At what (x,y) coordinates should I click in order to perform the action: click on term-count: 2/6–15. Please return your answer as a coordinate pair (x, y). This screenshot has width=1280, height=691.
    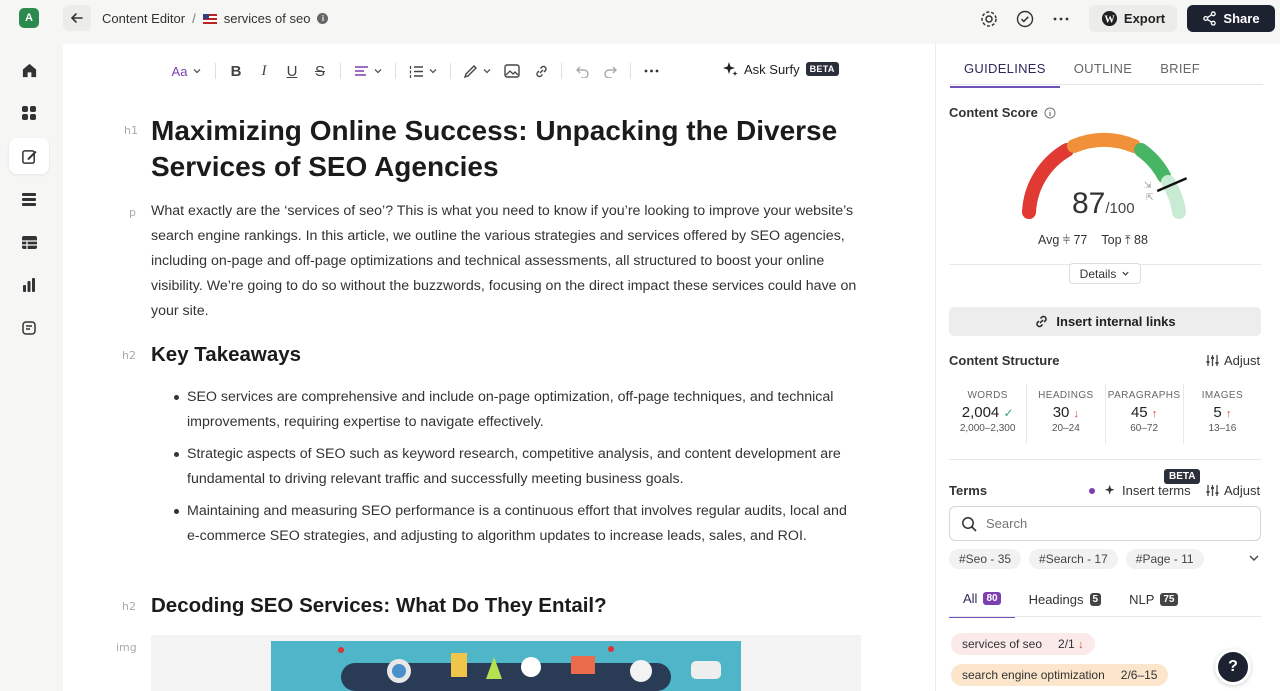
    Looking at the image, I should click on (1139, 675).